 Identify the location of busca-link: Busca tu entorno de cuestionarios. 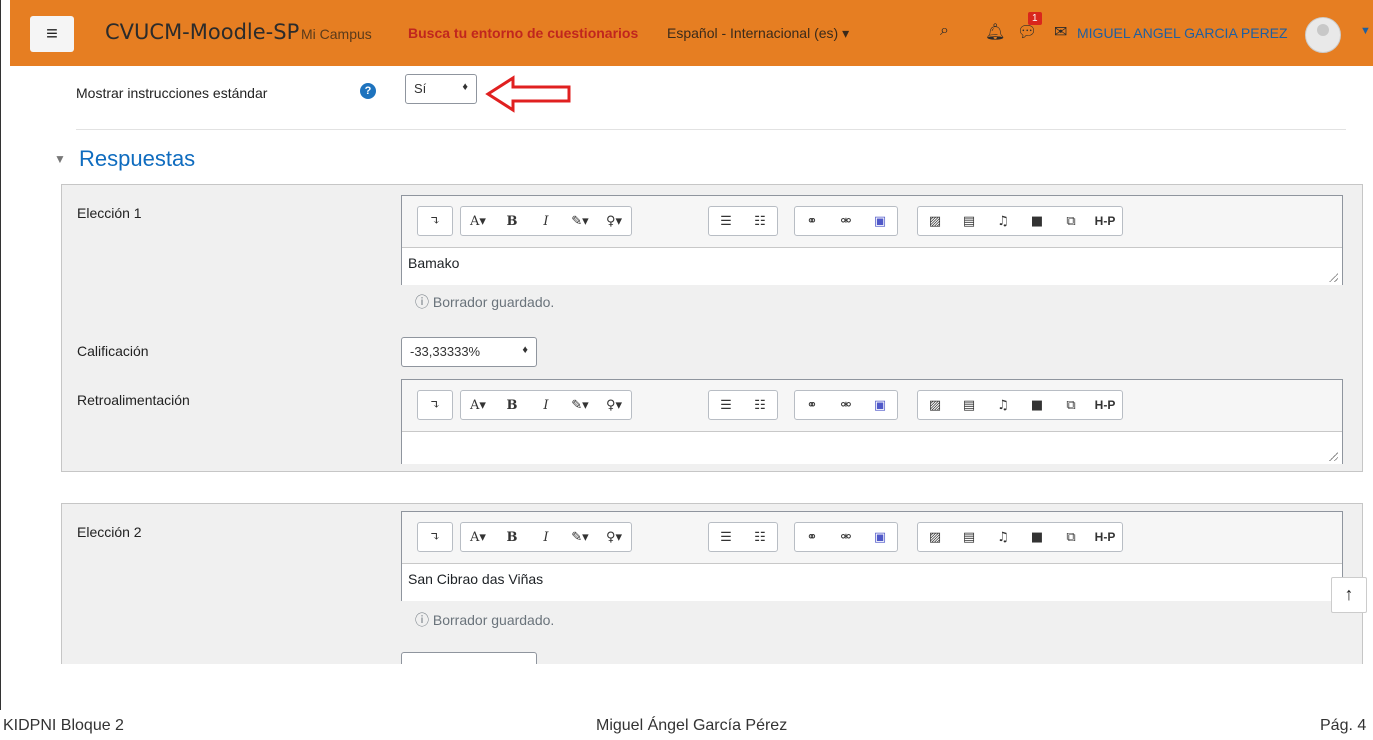
(523, 33).